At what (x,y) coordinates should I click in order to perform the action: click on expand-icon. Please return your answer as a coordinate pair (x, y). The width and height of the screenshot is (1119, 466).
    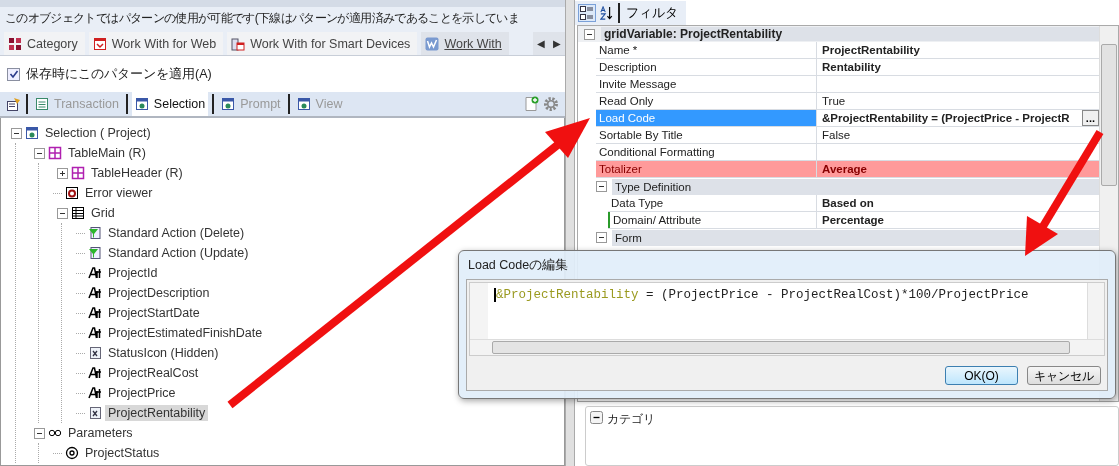
    Looking at the image, I should click on (62, 173).